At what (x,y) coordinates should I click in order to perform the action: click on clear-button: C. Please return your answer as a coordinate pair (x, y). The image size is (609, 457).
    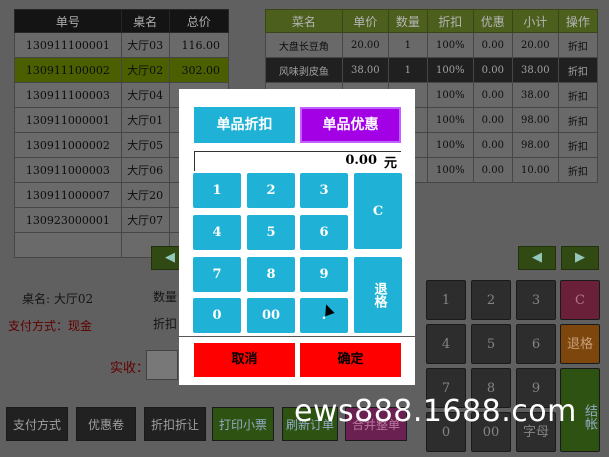
    Looking at the image, I should click on (378, 211).